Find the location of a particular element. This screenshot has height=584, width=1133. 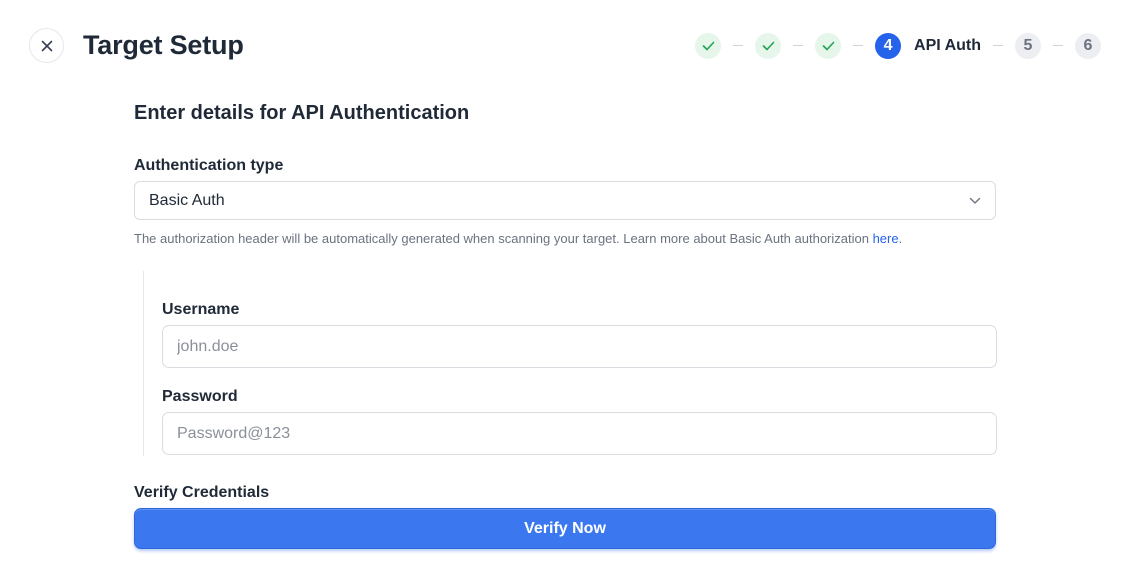

step-3-circle is located at coordinates (828, 45).